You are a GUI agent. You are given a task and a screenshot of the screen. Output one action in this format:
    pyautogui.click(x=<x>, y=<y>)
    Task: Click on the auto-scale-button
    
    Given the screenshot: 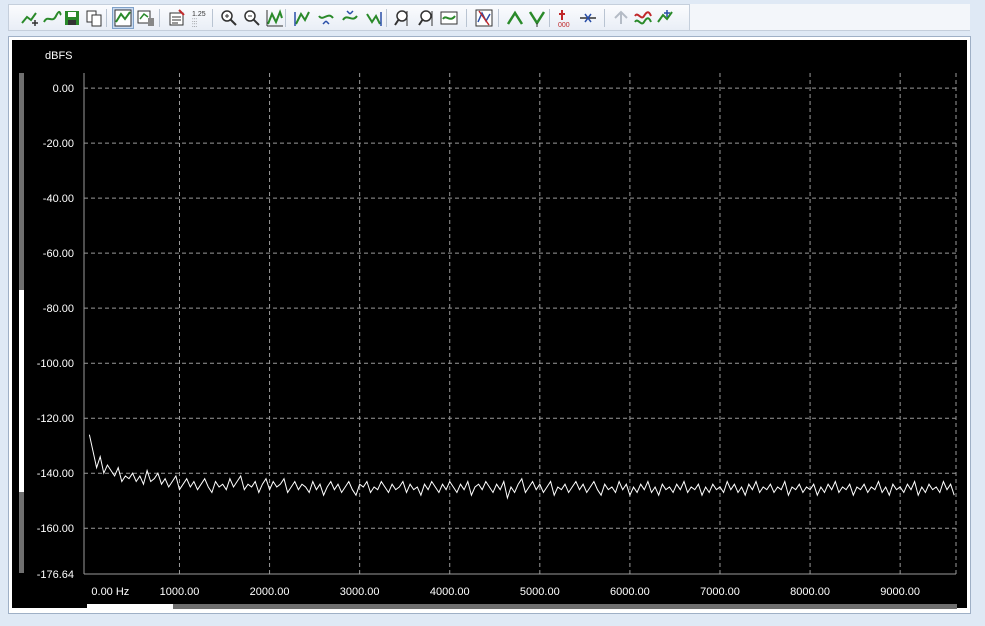 What is the action you would take?
    pyautogui.click(x=449, y=18)
    